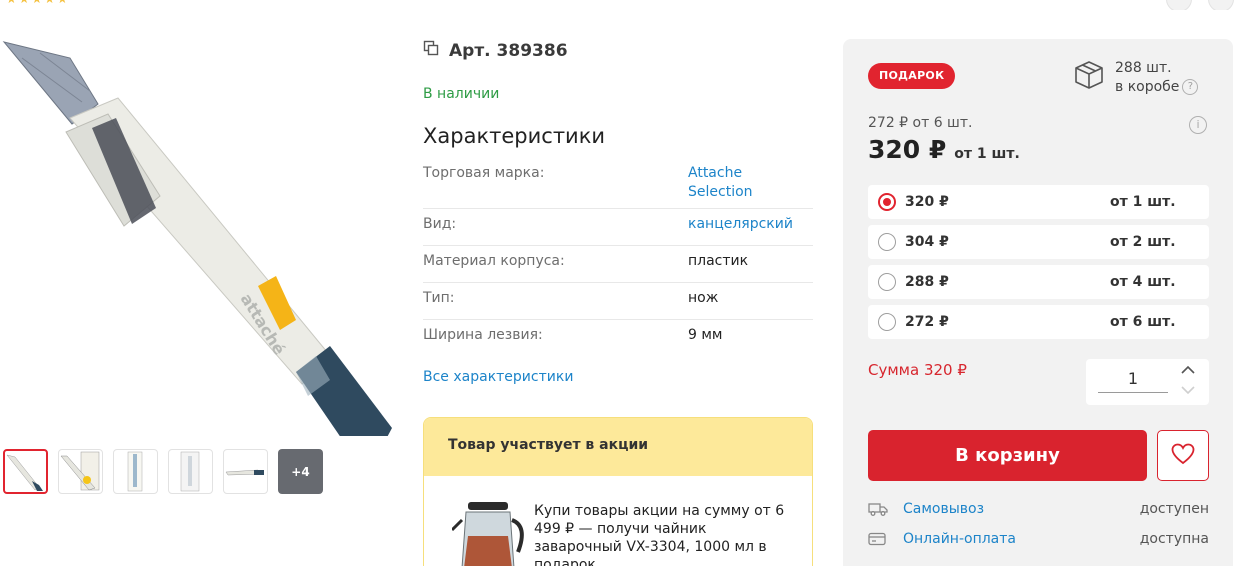 This screenshot has width=1236, height=566. I want to click on tier-price: 304 ₽, so click(927, 242).